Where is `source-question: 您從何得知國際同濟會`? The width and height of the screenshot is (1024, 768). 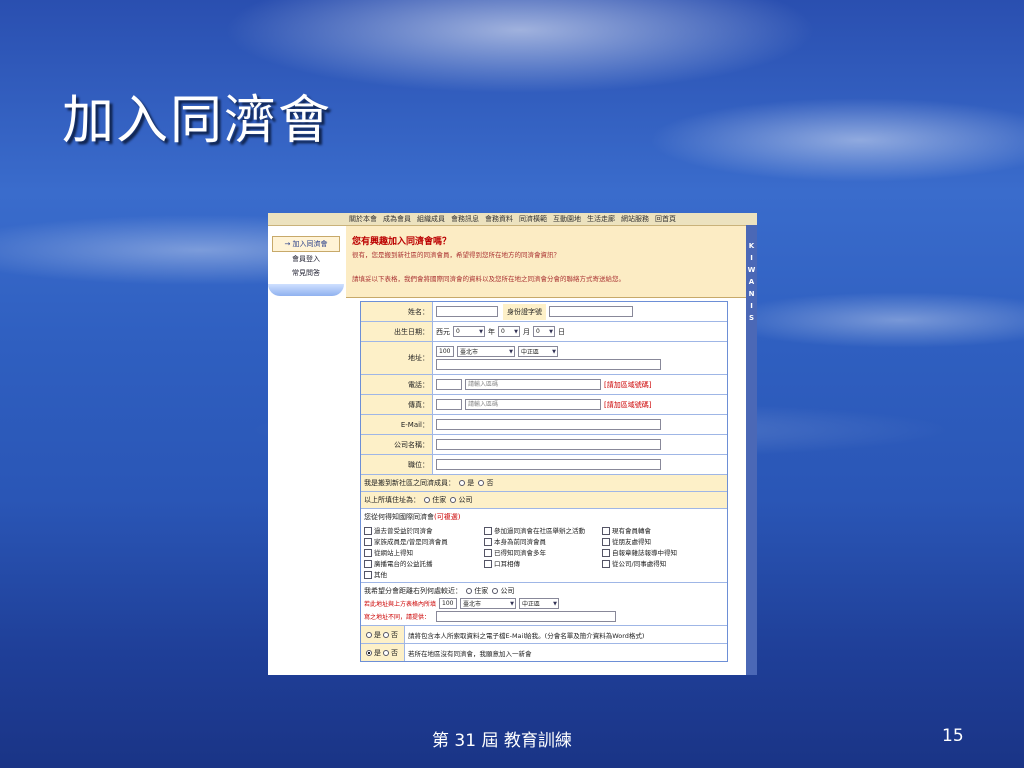
source-question: 您從何得知國際同濟會 is located at coordinates (399, 517).